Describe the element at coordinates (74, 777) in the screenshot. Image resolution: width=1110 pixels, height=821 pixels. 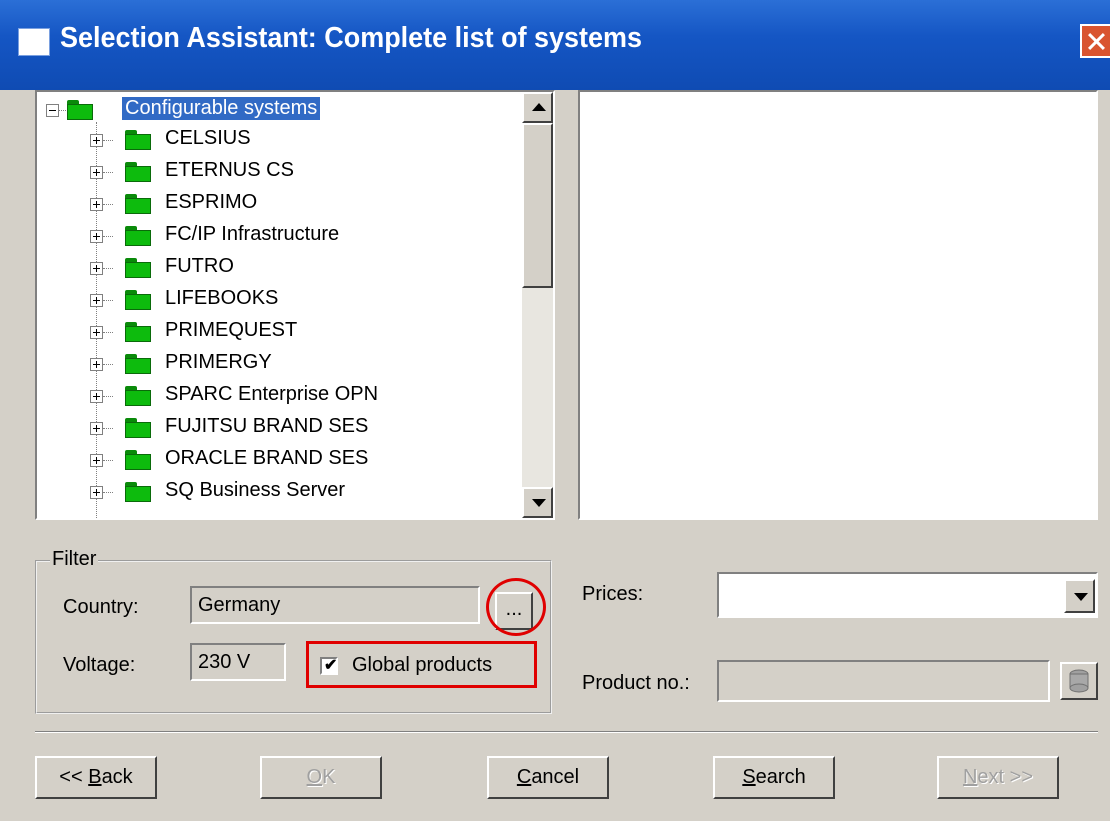
I see `back-prefix: <<` at that location.